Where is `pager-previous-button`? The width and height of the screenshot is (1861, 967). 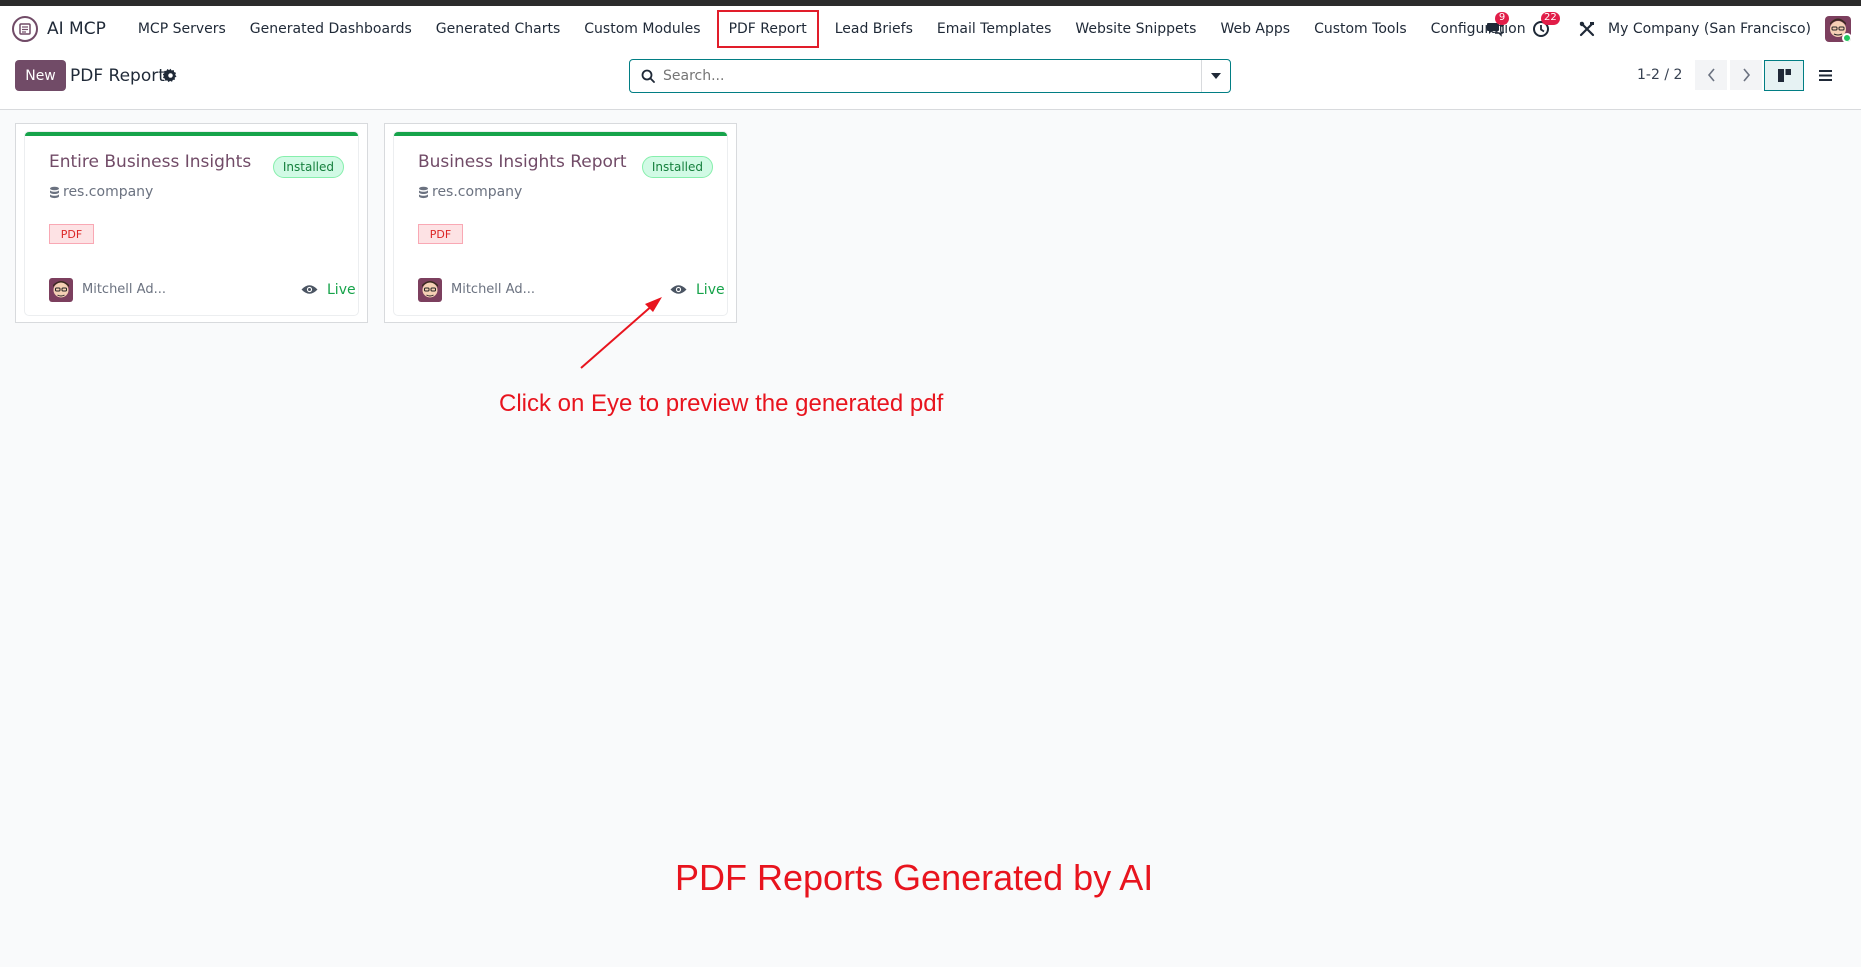 pager-previous-button is located at coordinates (1711, 75).